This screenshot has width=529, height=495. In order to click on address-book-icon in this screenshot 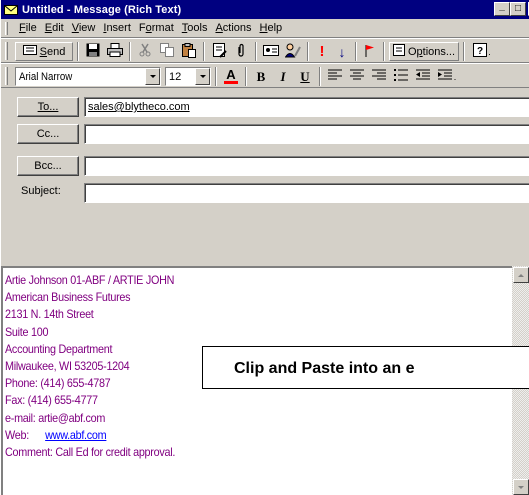, I will do `click(219, 51)`.